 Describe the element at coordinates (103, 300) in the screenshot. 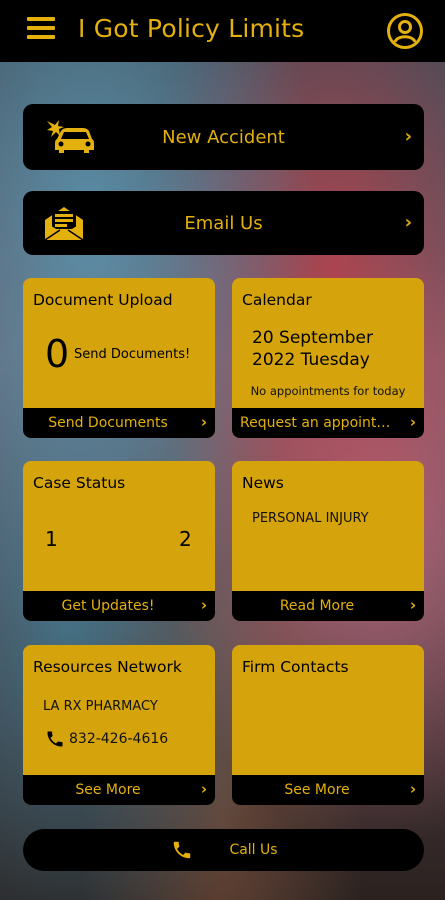

I see `tile-title: Document Upload` at that location.